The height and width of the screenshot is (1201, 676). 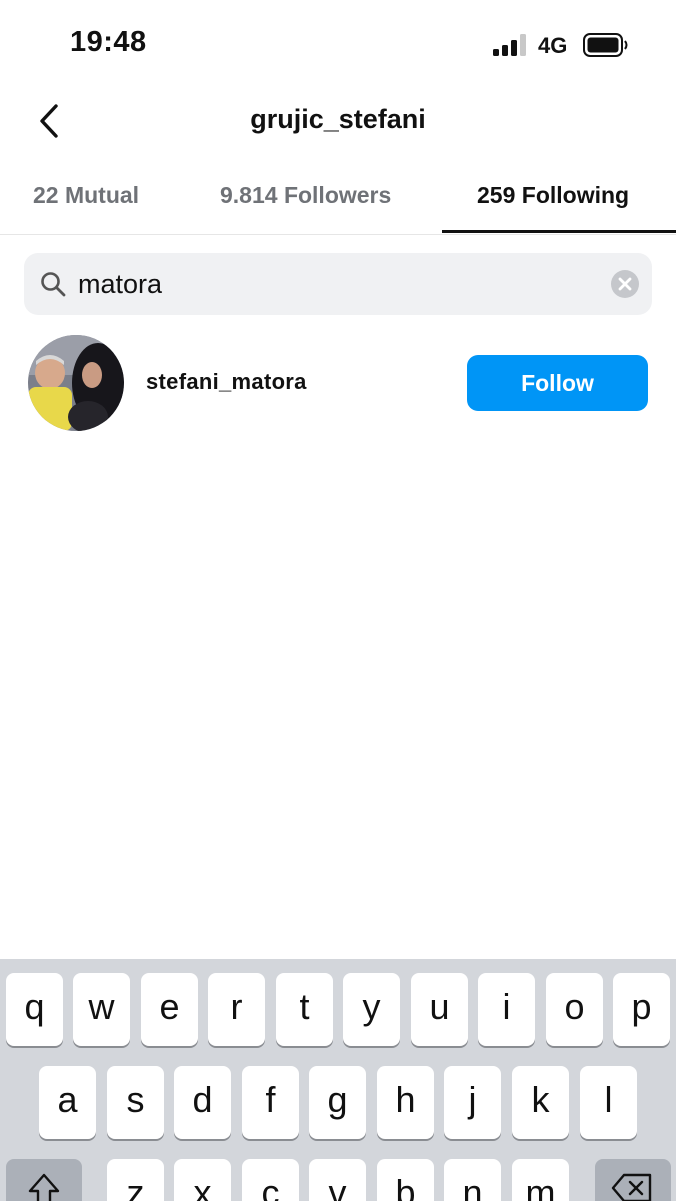 I want to click on key-g: g, so click(x=337, y=1102).